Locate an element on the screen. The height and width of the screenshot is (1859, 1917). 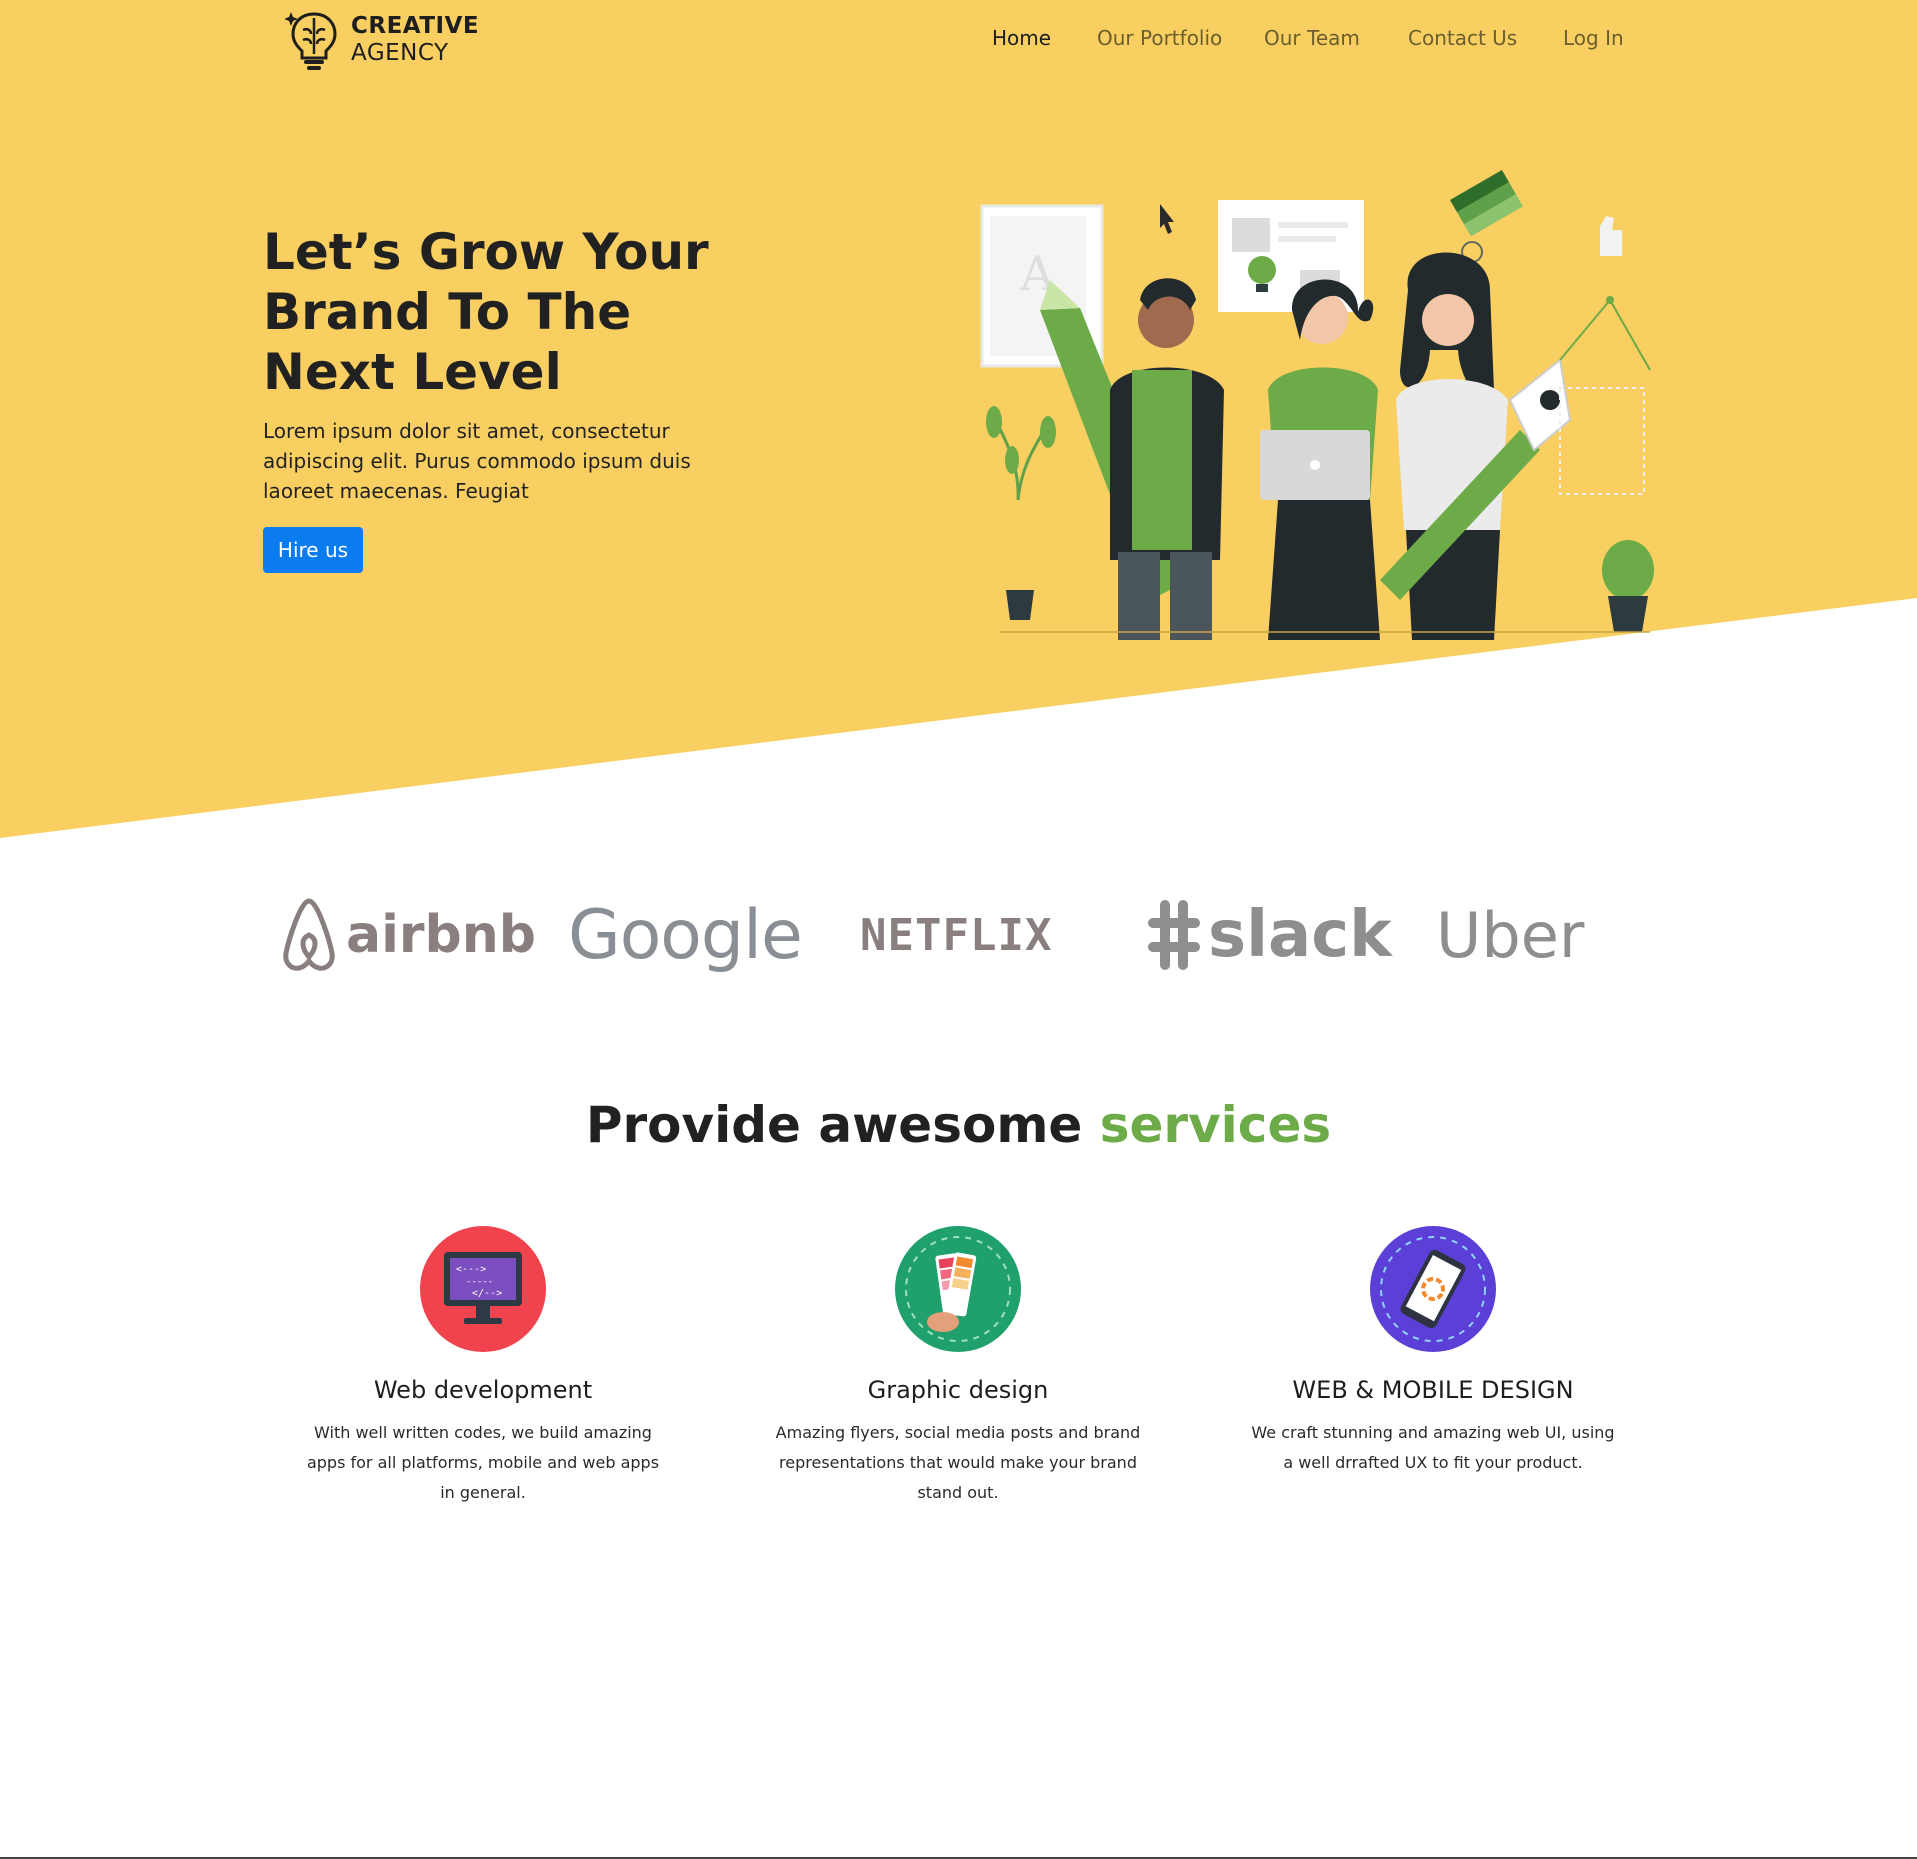
services-title-main: Provide awesome is located at coordinates (842, 1125).